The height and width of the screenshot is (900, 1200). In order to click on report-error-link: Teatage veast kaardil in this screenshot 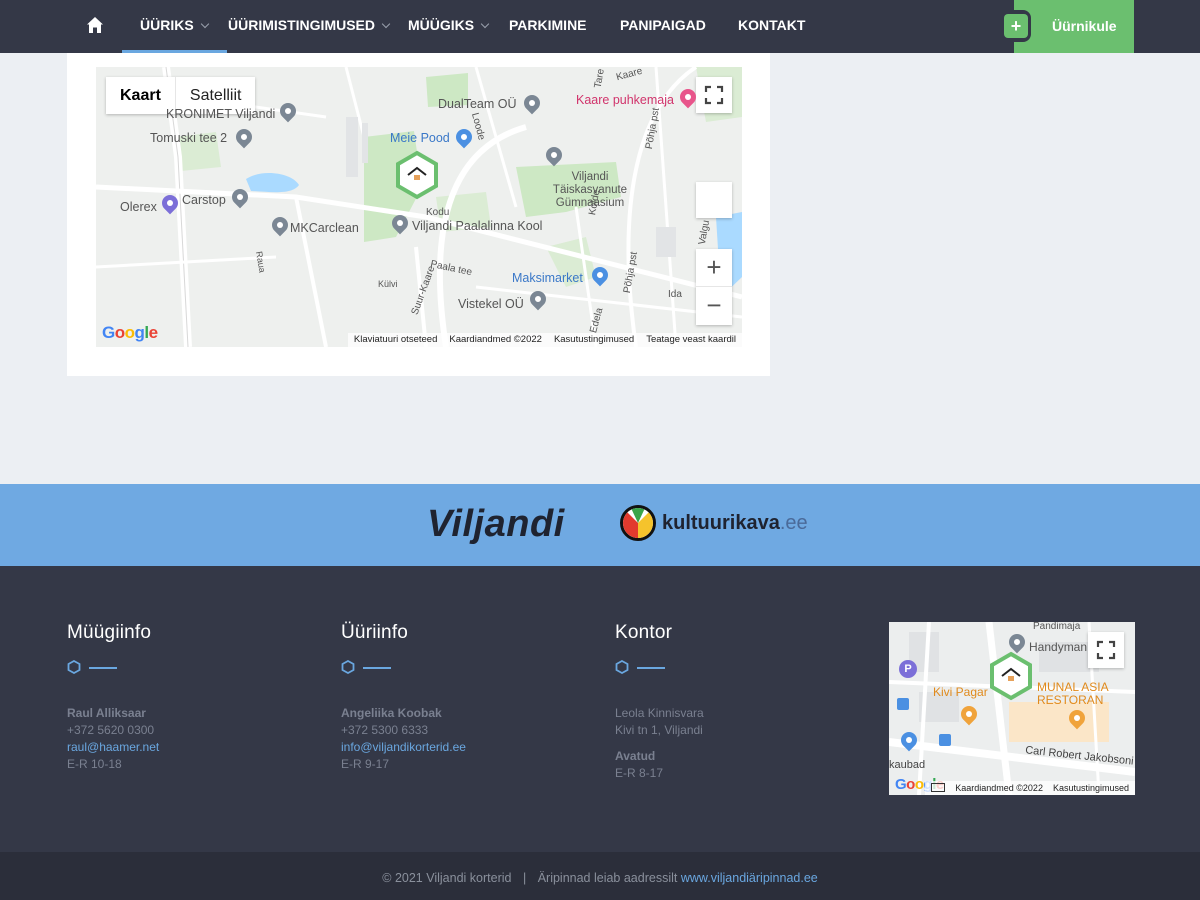, I will do `click(691, 340)`.